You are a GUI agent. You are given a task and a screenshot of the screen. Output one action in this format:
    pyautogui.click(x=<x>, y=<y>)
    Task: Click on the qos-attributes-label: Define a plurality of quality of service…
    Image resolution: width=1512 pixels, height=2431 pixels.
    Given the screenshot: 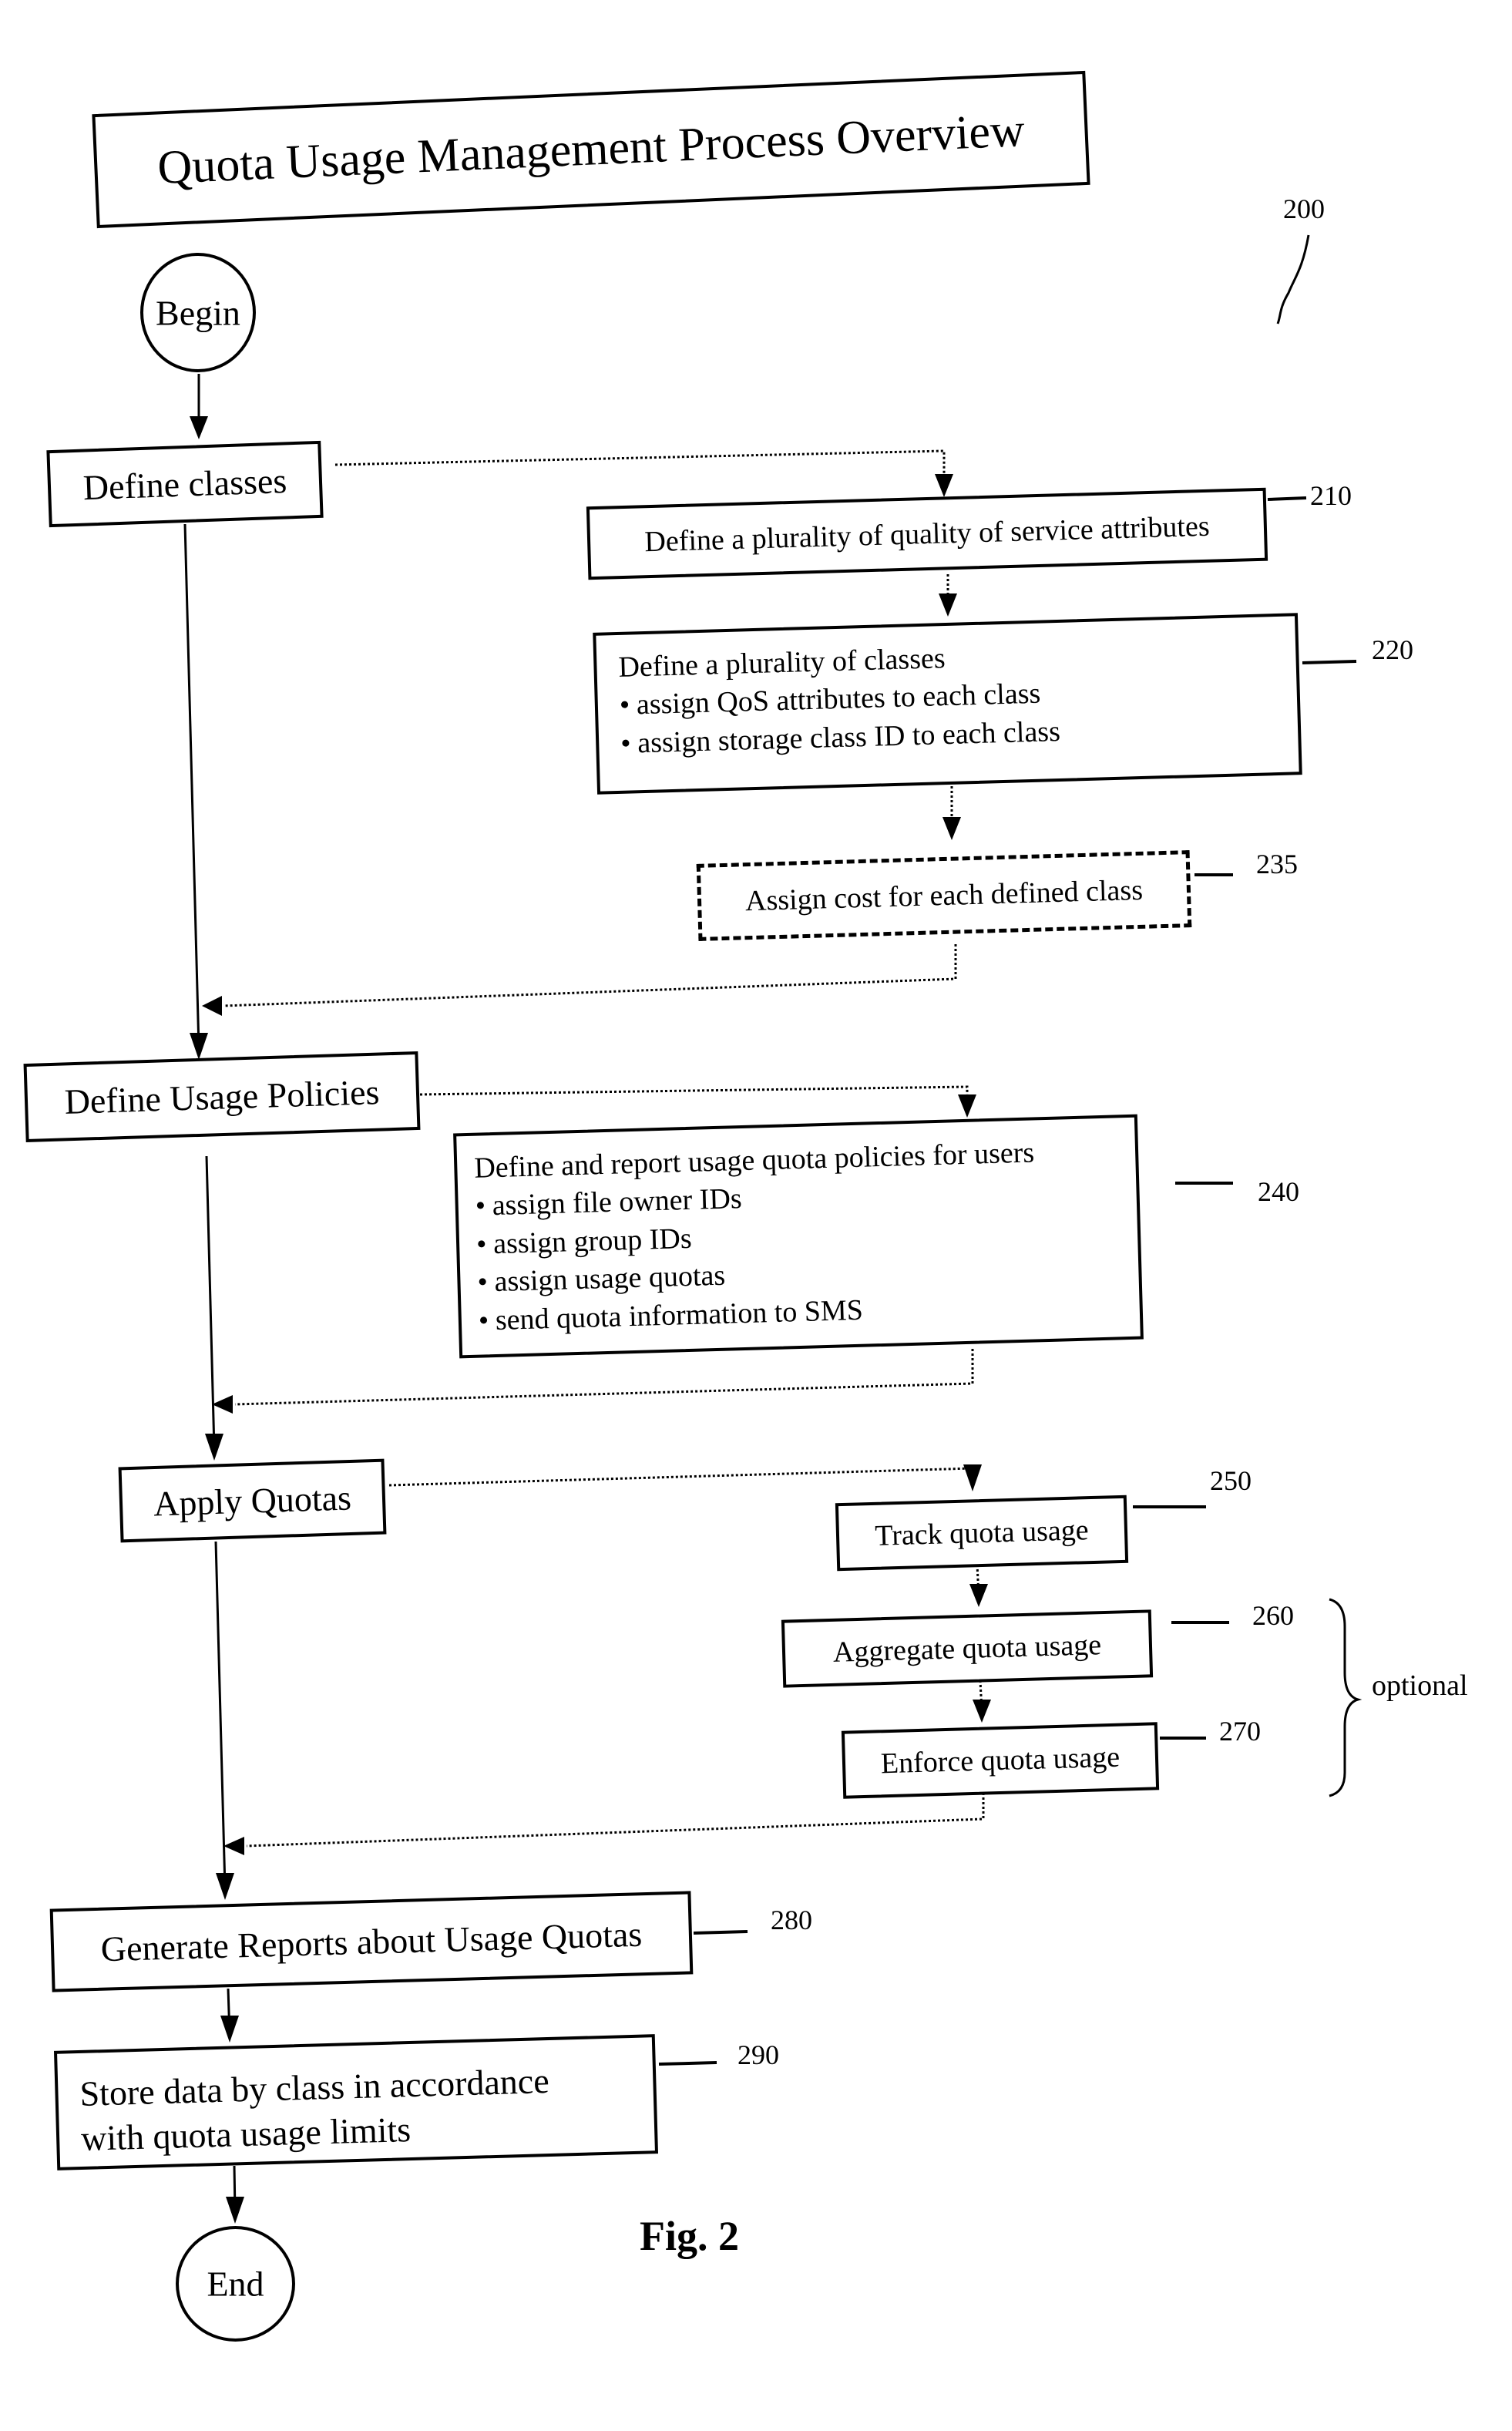 What is the action you would take?
    pyautogui.click(x=927, y=533)
    